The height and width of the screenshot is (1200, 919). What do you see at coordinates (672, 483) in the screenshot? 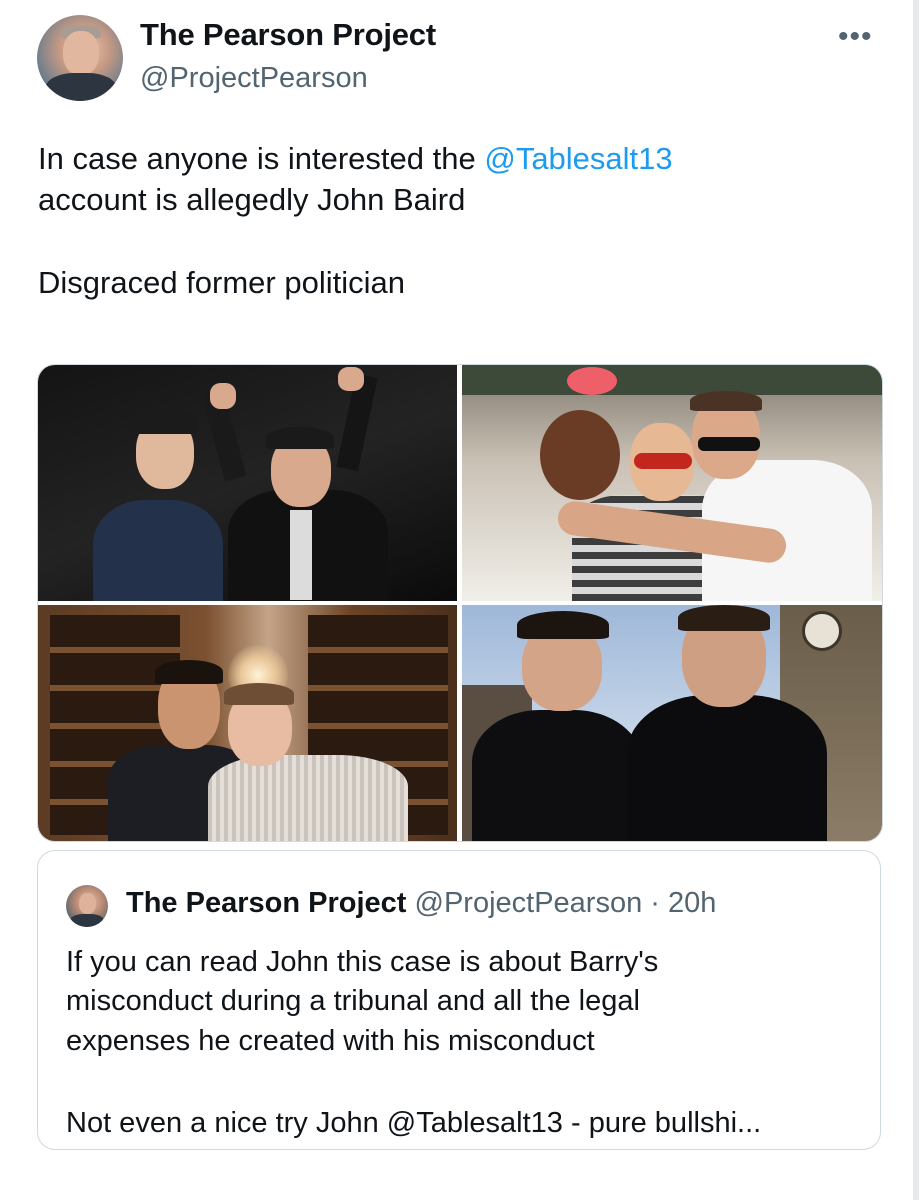
I see `photo-two-men-sunglasses` at bounding box center [672, 483].